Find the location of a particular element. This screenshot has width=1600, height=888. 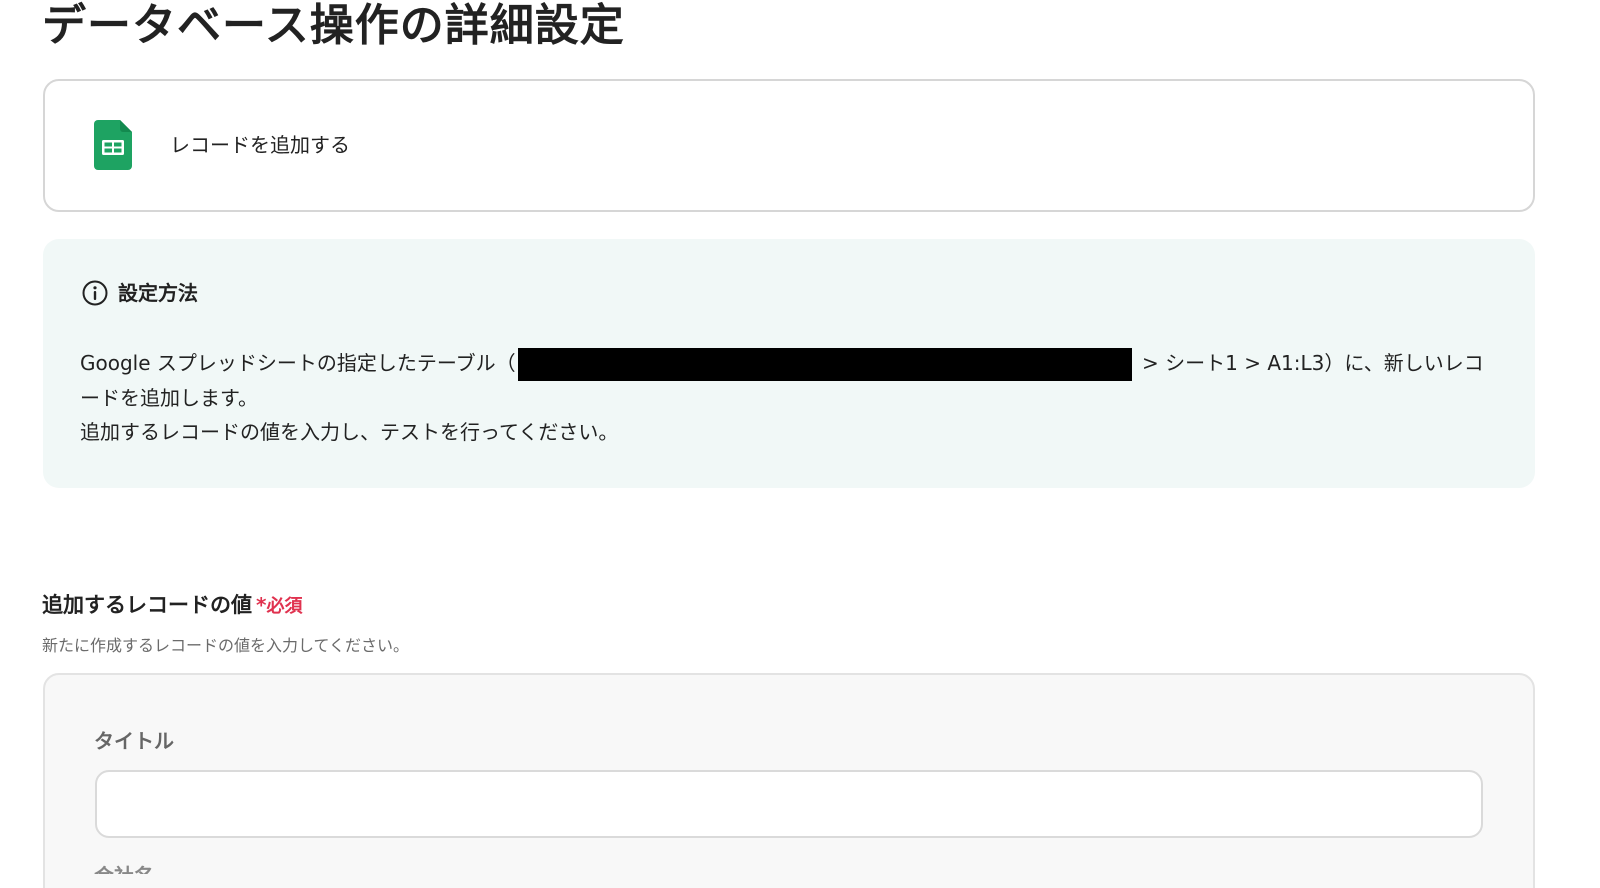

record-values-label: 追加するレコードの値 *必須 is located at coordinates (172, 606).